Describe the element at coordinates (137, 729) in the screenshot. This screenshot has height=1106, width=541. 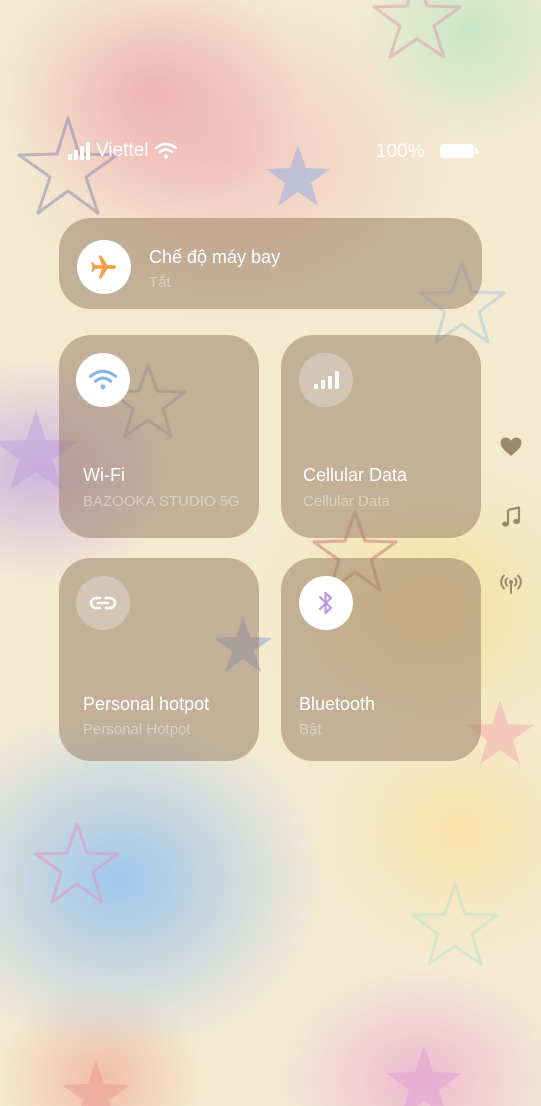
I see `personal-hotspot-subtitle: Personal Hotpot` at that location.